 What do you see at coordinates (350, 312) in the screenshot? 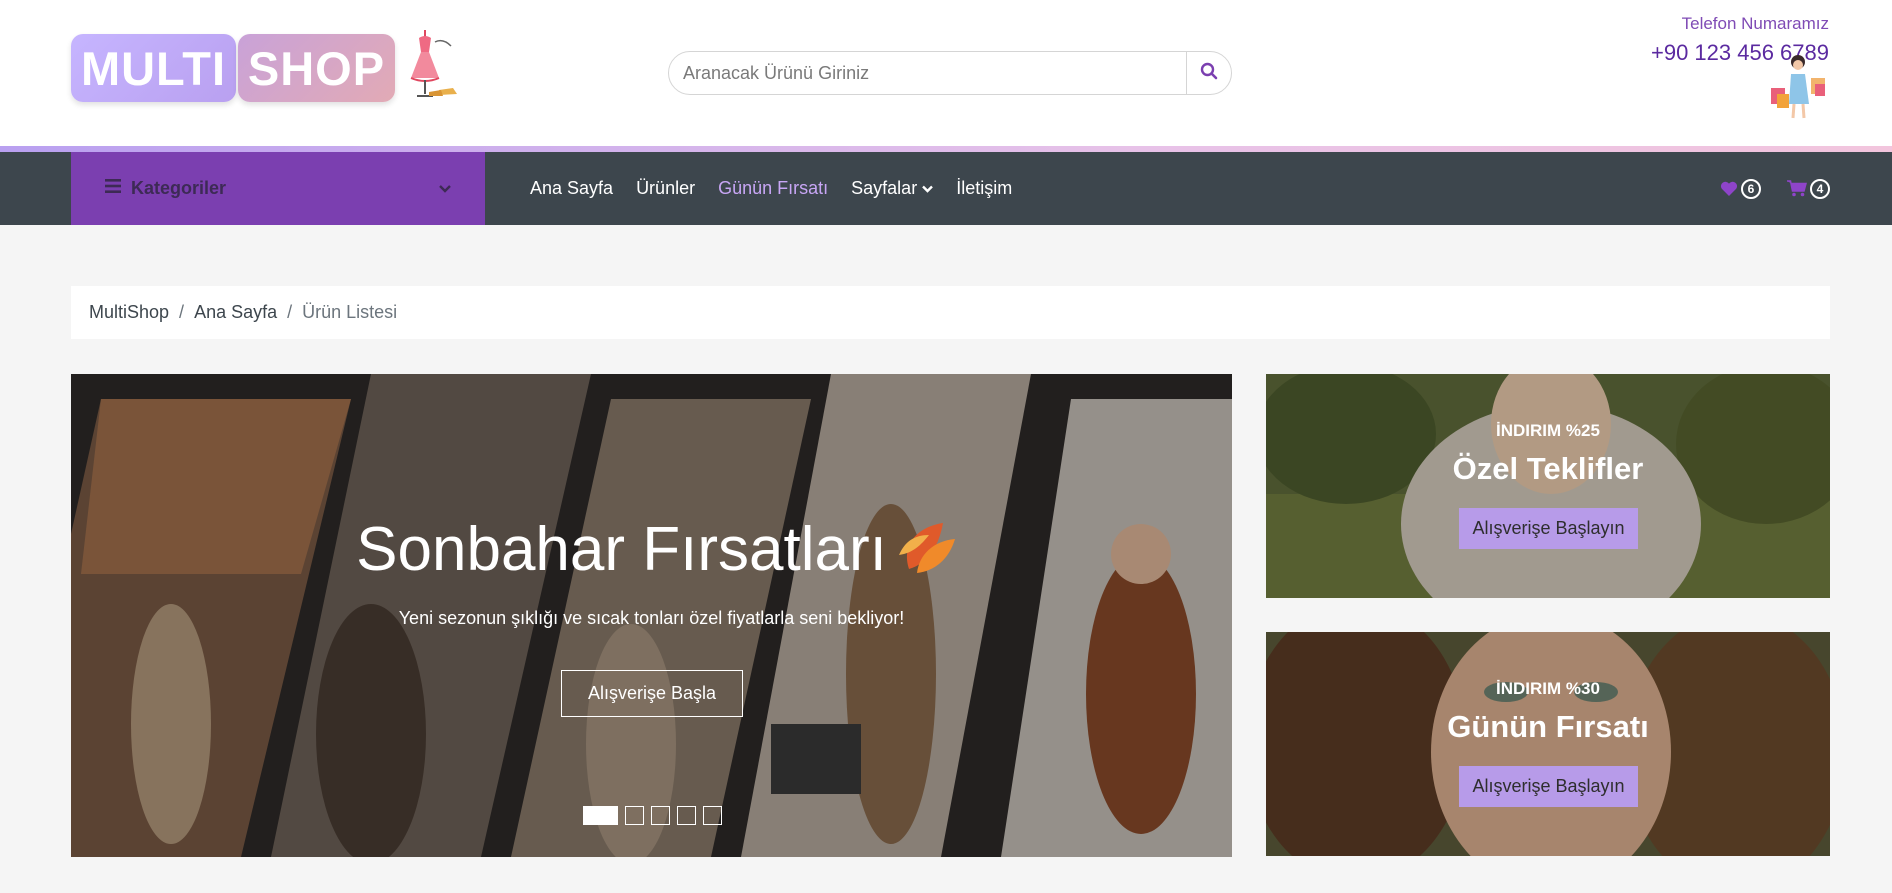
I see `breadcrumb-item-current: Ürün Listesi` at bounding box center [350, 312].